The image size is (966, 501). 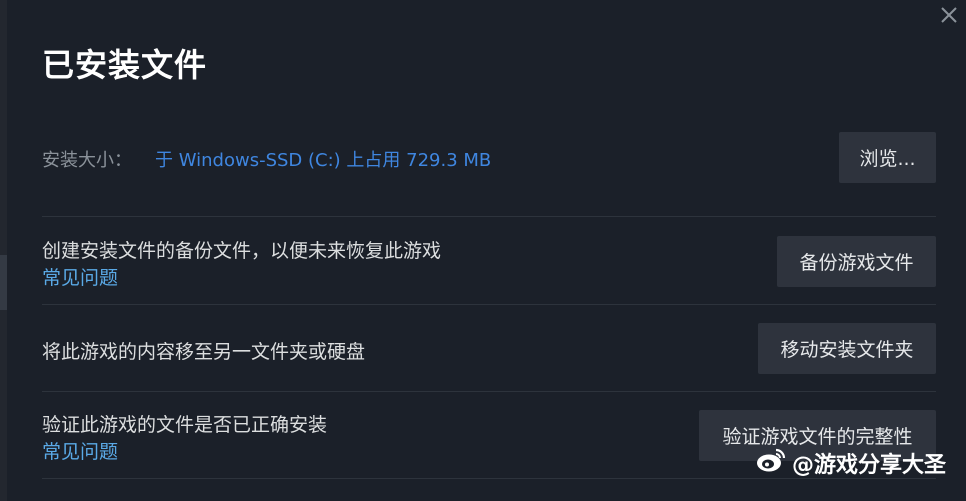 What do you see at coordinates (949, 15) in the screenshot?
I see `close-icon` at bounding box center [949, 15].